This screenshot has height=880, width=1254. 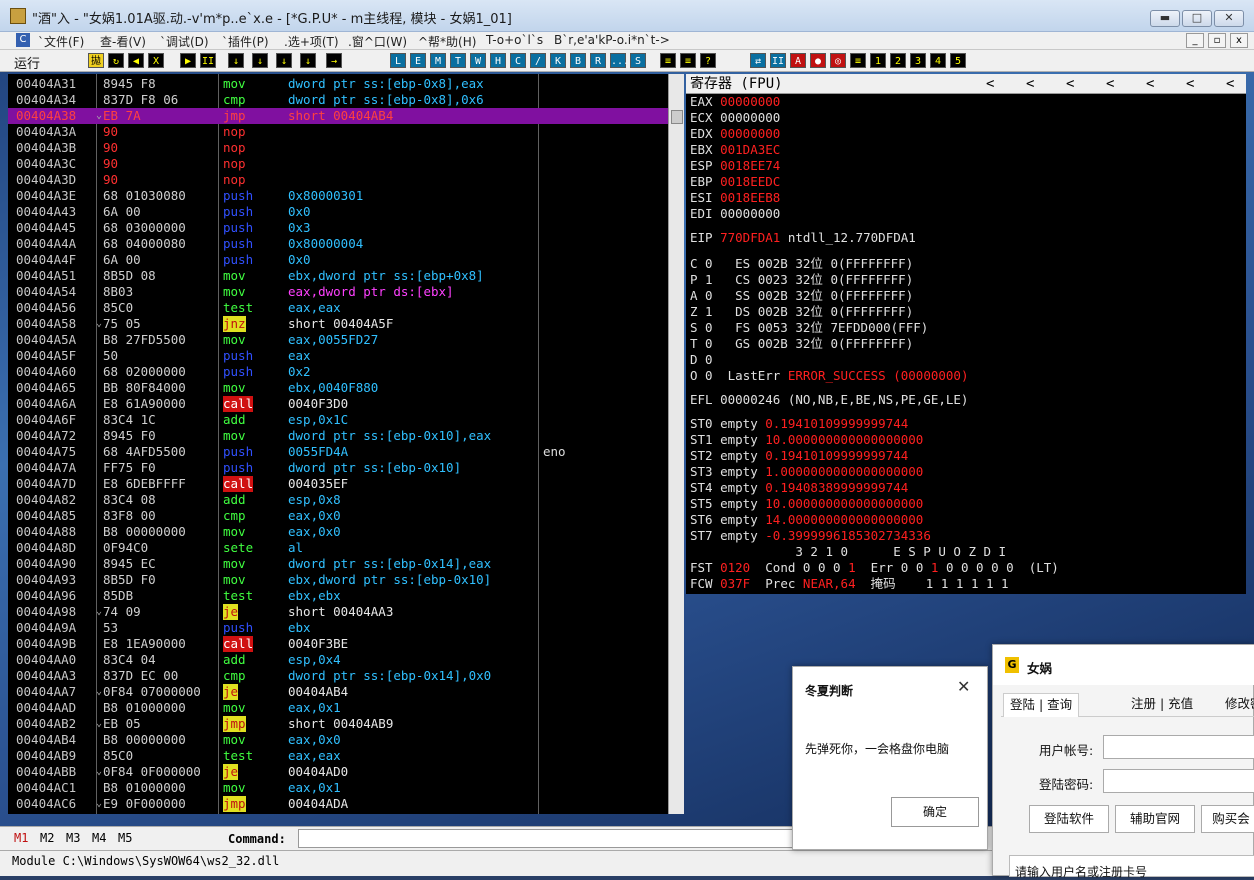 I want to click on disasm-row: 00404A3D 90 nop, so click(x=346, y=180).